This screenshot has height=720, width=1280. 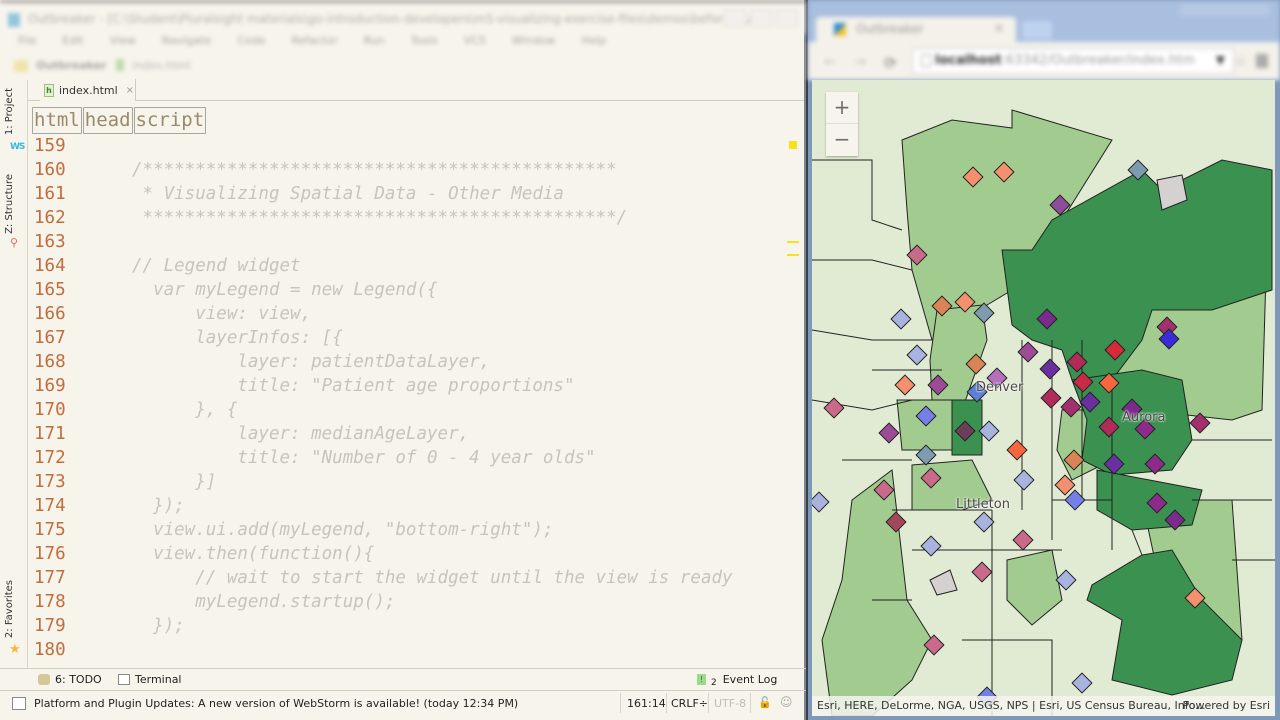 I want to click on line-number: 164, so click(x=50, y=266).